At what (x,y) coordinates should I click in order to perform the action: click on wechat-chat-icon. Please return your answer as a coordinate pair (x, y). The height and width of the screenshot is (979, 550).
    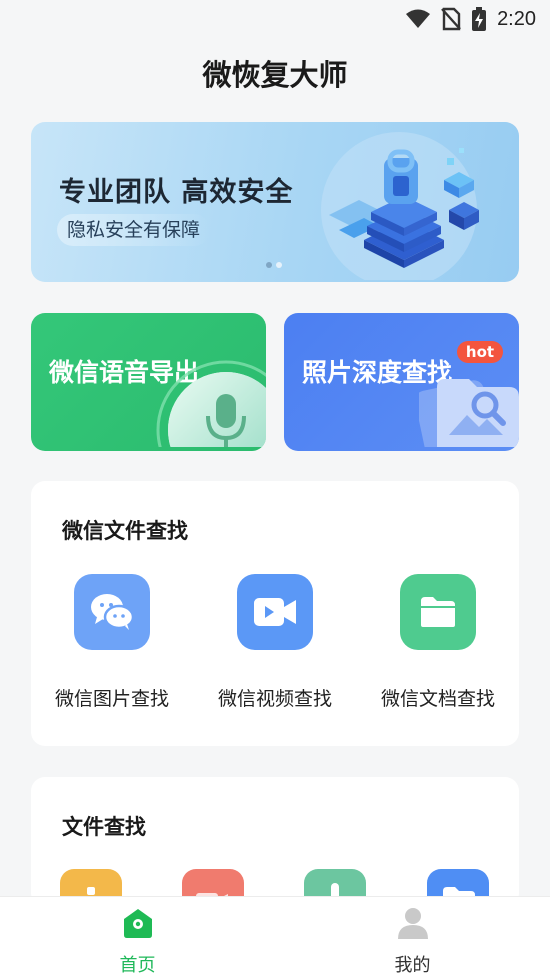
    Looking at the image, I should click on (112, 612).